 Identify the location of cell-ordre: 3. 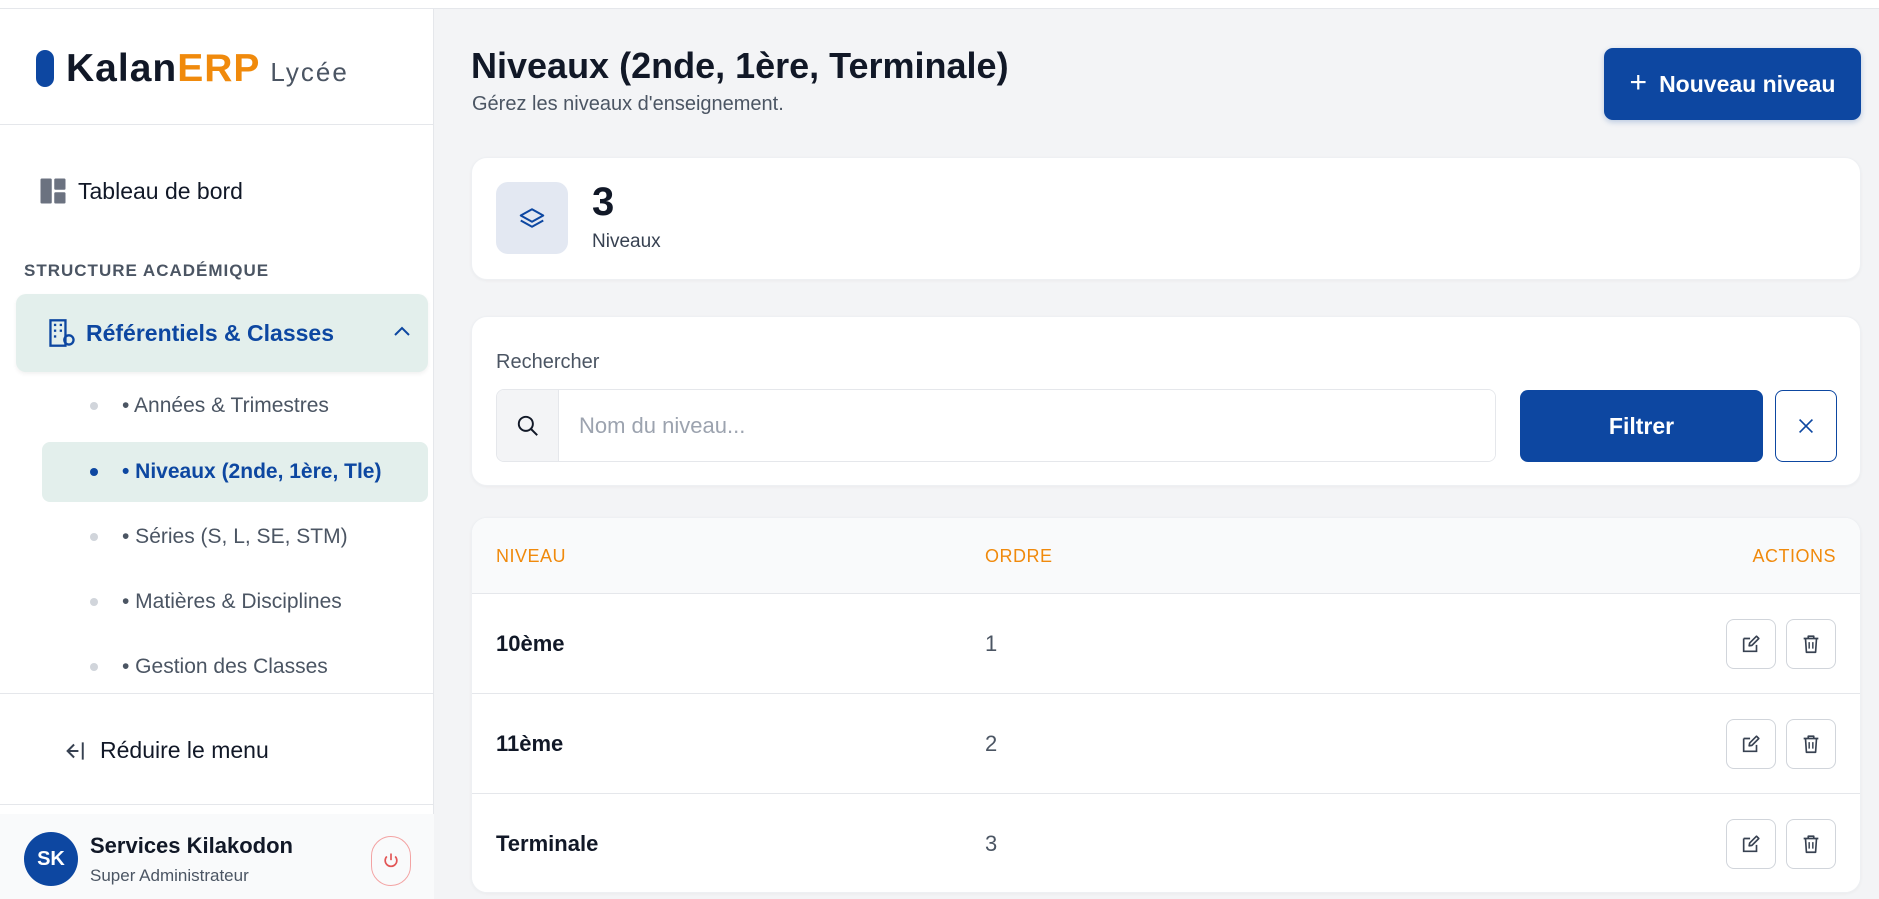
(991, 843).